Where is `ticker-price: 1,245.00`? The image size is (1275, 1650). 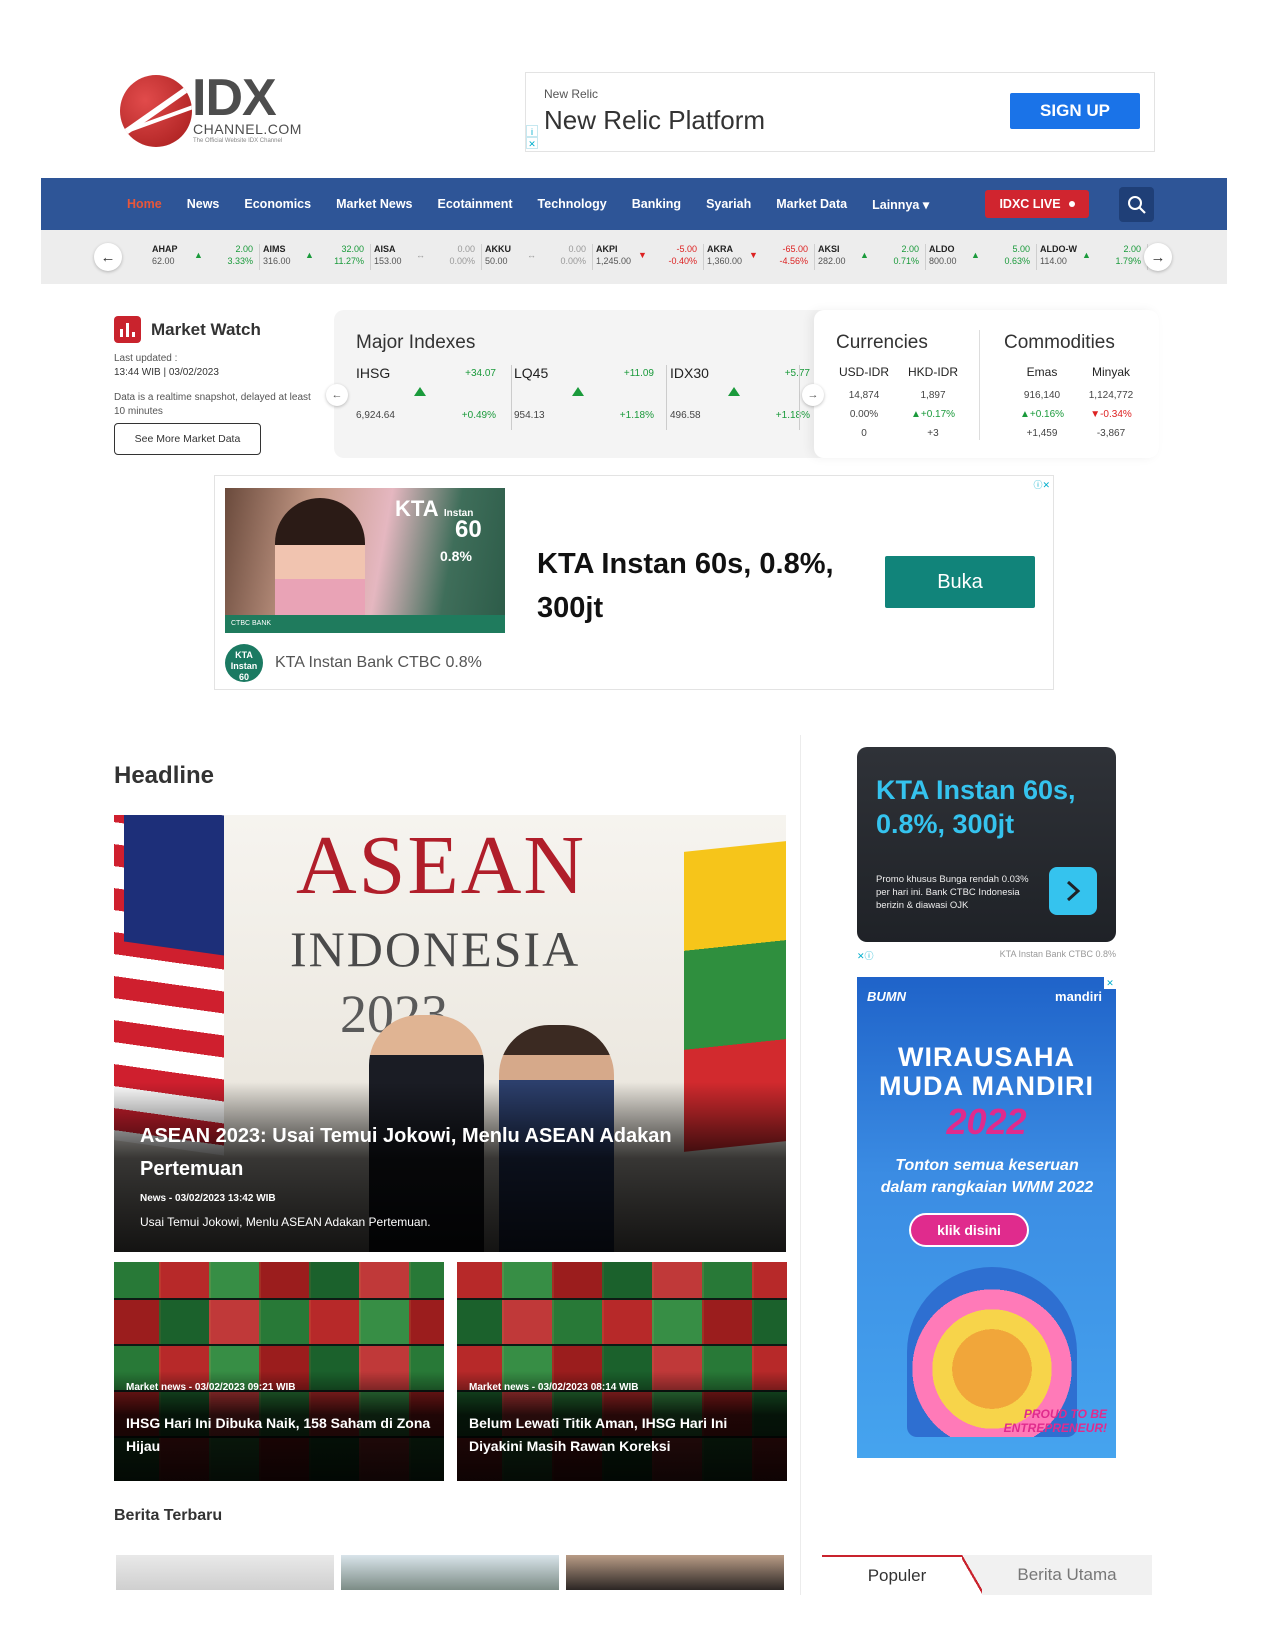
ticker-price: 1,245.00 is located at coordinates (614, 261).